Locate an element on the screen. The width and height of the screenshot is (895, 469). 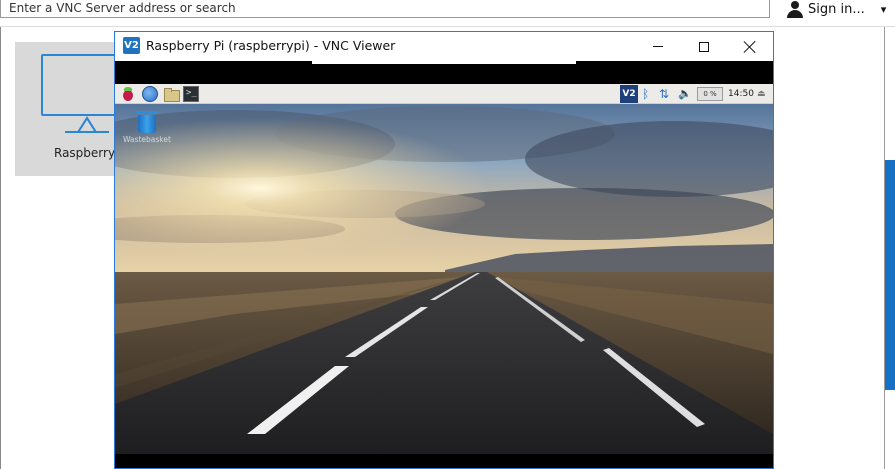
maximize-button is located at coordinates (704, 46).